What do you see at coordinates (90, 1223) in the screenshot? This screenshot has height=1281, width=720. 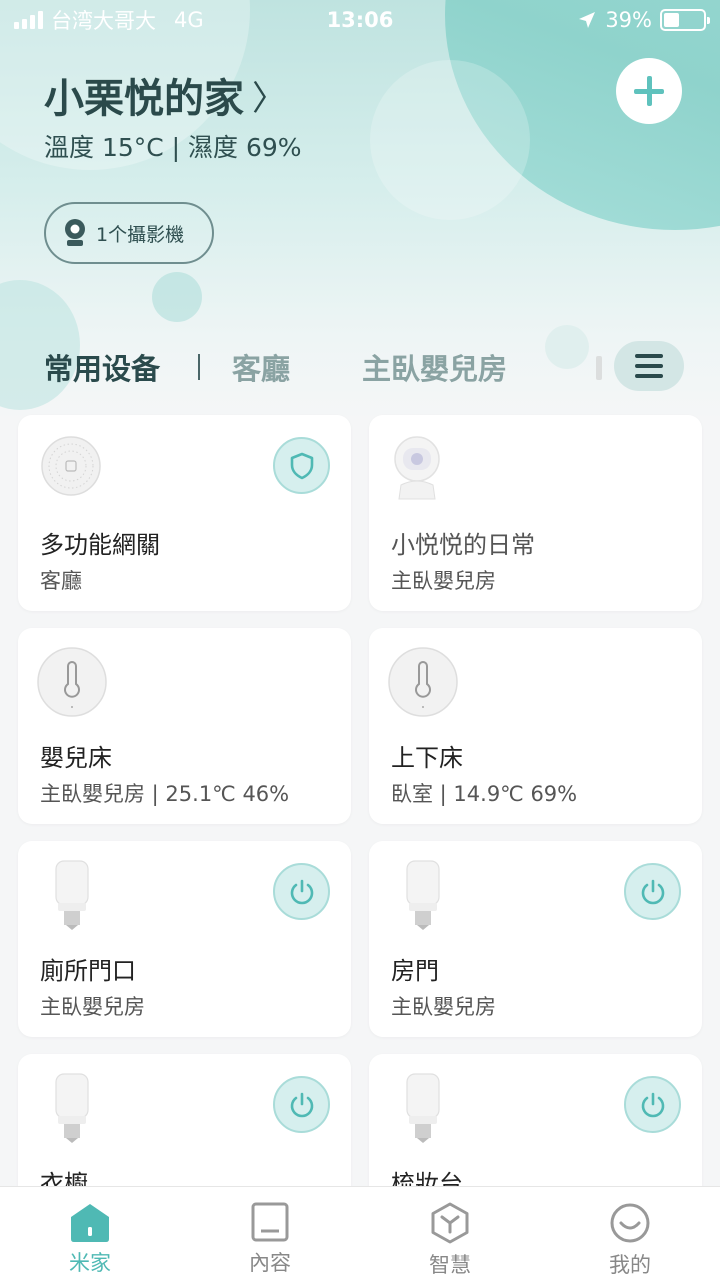 I see `home-icon` at bounding box center [90, 1223].